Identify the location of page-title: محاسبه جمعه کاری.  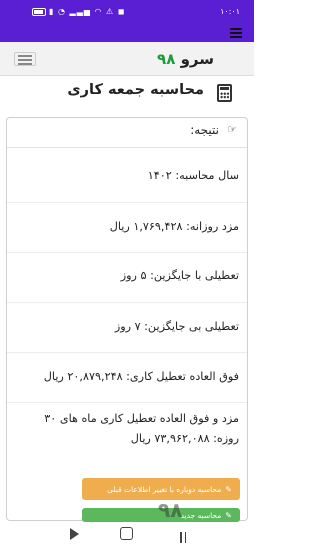
(135, 90).